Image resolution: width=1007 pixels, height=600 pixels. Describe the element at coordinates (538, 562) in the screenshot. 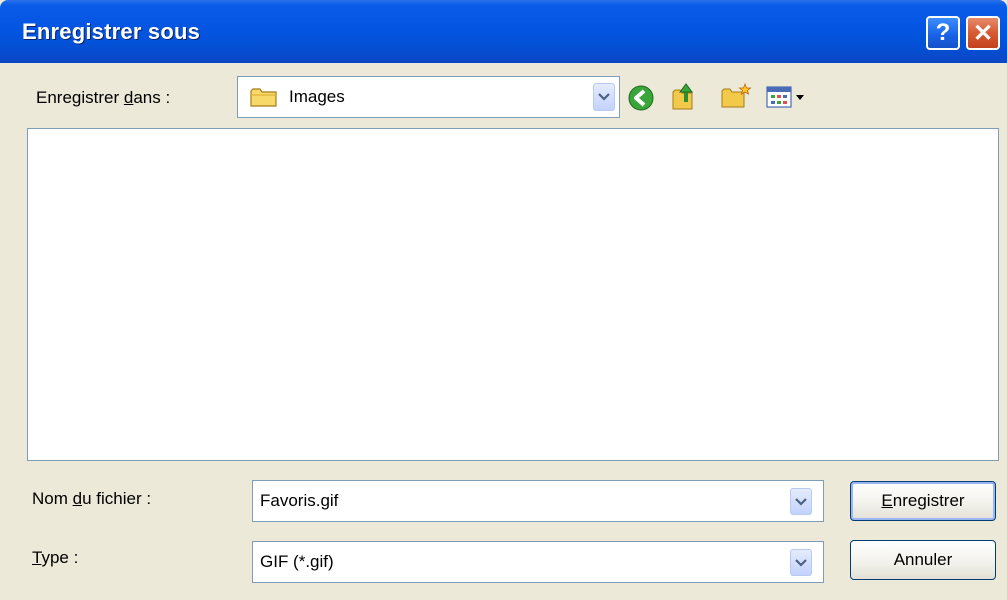

I see `filetype-select: GIF (*.gif)` at that location.